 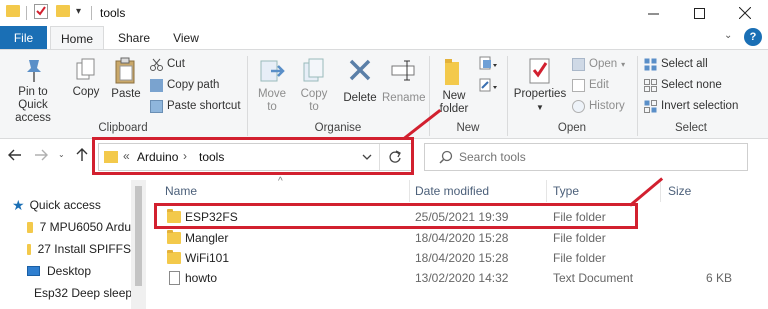 I want to click on help-icon: ?, so click(x=753, y=37).